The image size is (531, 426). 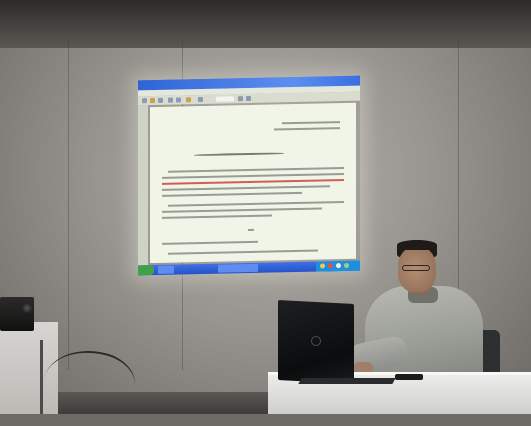 What do you see at coordinates (143, 185) in the screenshot?
I see `projected-side-pane` at bounding box center [143, 185].